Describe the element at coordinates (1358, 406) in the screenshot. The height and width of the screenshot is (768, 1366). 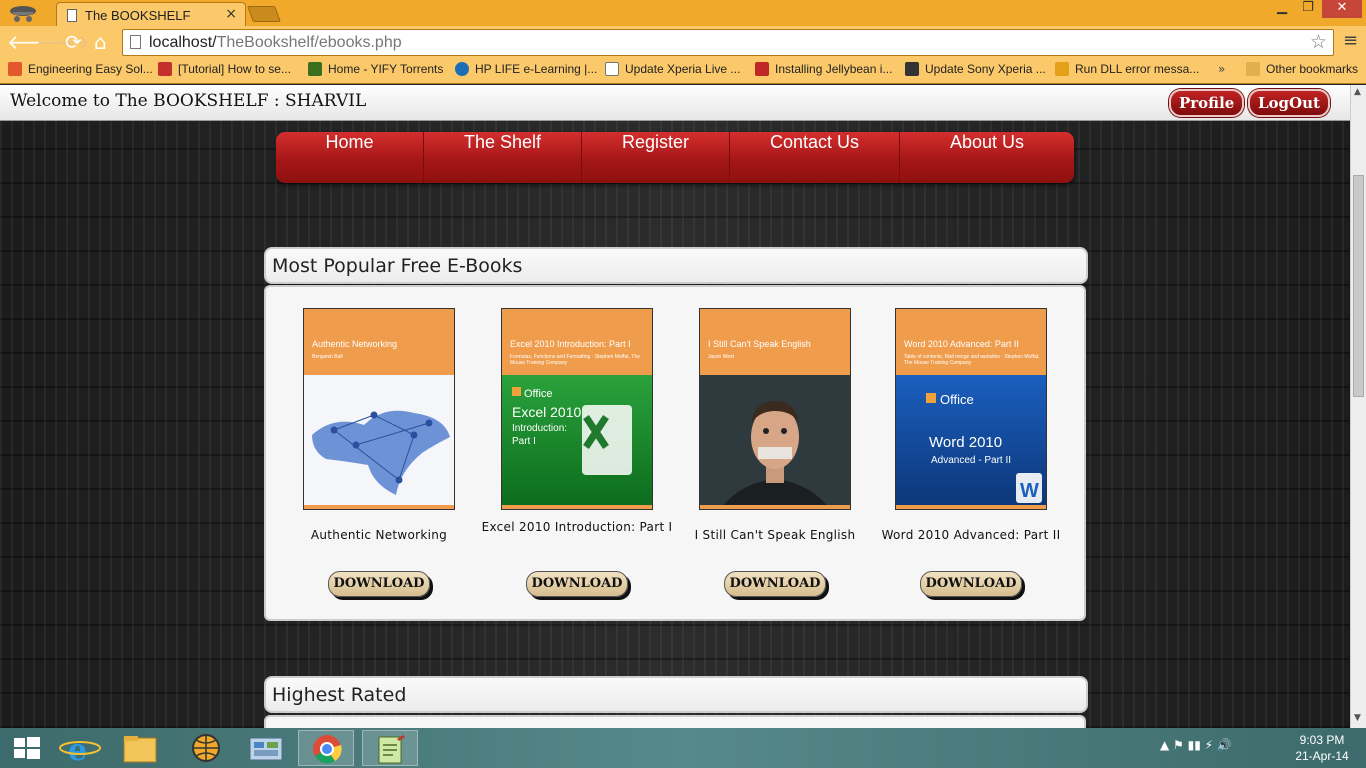
I see `page-scrollbar: ▲ ▼` at that location.